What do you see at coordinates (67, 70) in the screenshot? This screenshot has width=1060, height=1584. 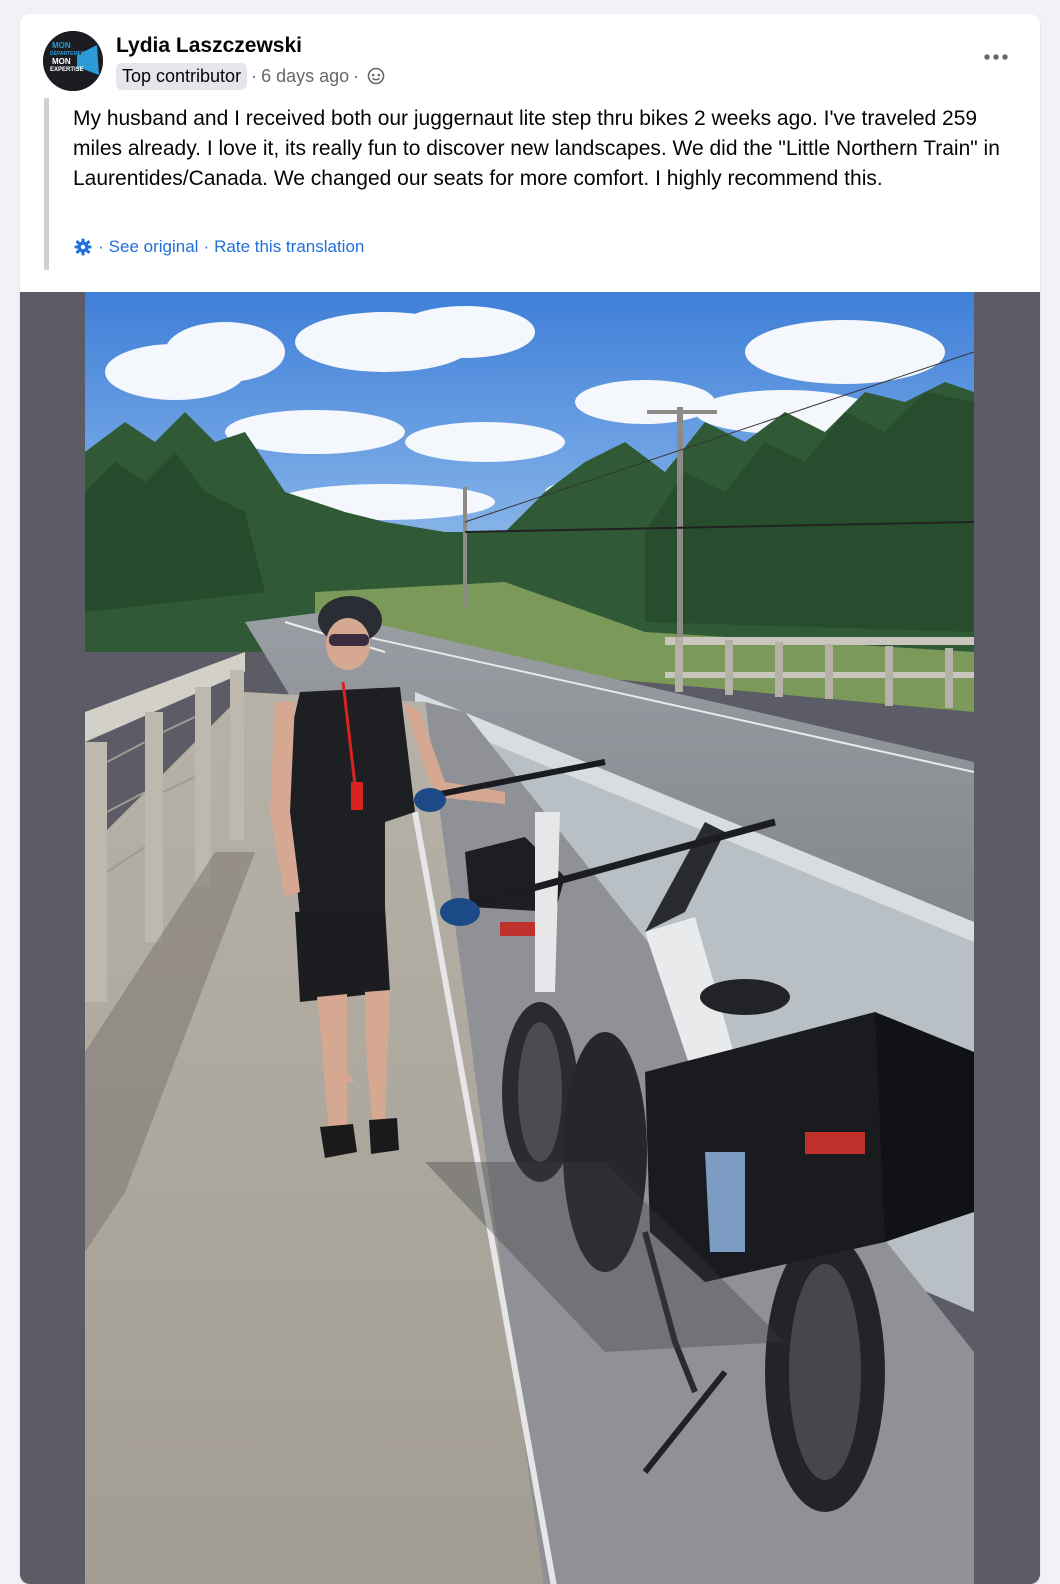 I see `avatar-text-4: EXPERTISE` at bounding box center [67, 70].